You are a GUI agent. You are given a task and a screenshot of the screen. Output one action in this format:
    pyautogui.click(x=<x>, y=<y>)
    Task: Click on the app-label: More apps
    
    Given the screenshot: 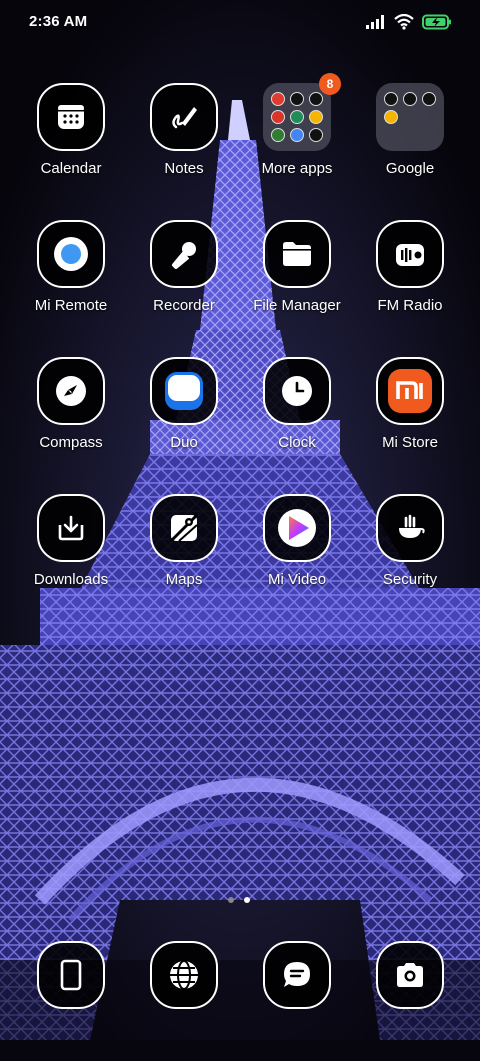 What is the action you would take?
    pyautogui.click(x=297, y=168)
    